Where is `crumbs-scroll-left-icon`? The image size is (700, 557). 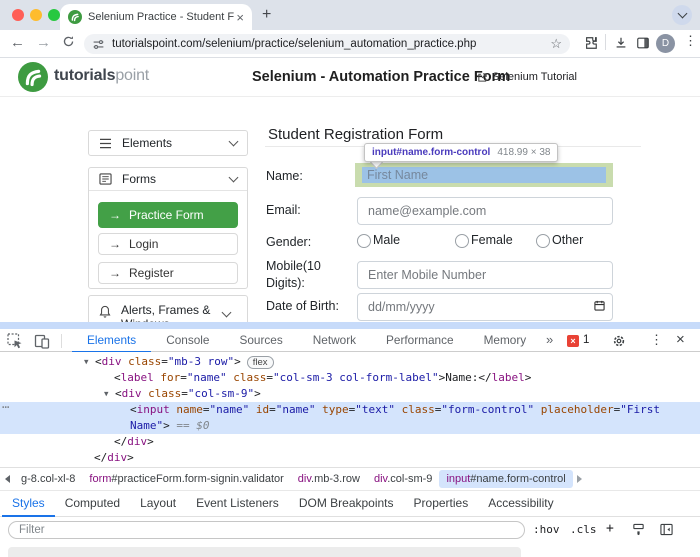 crumbs-scroll-left-icon is located at coordinates (7, 479).